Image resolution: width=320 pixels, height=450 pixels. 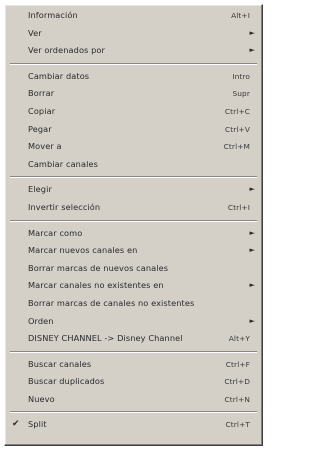 I want to click on menu-item-label: Marcar canales no existentes en, so click(x=96, y=285).